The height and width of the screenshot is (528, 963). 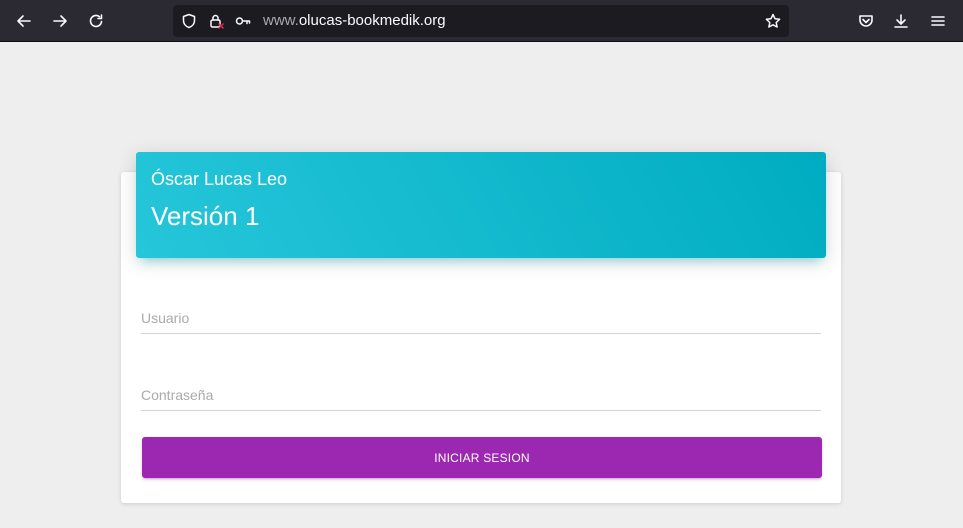 I want to click on back-button, so click(x=24, y=21).